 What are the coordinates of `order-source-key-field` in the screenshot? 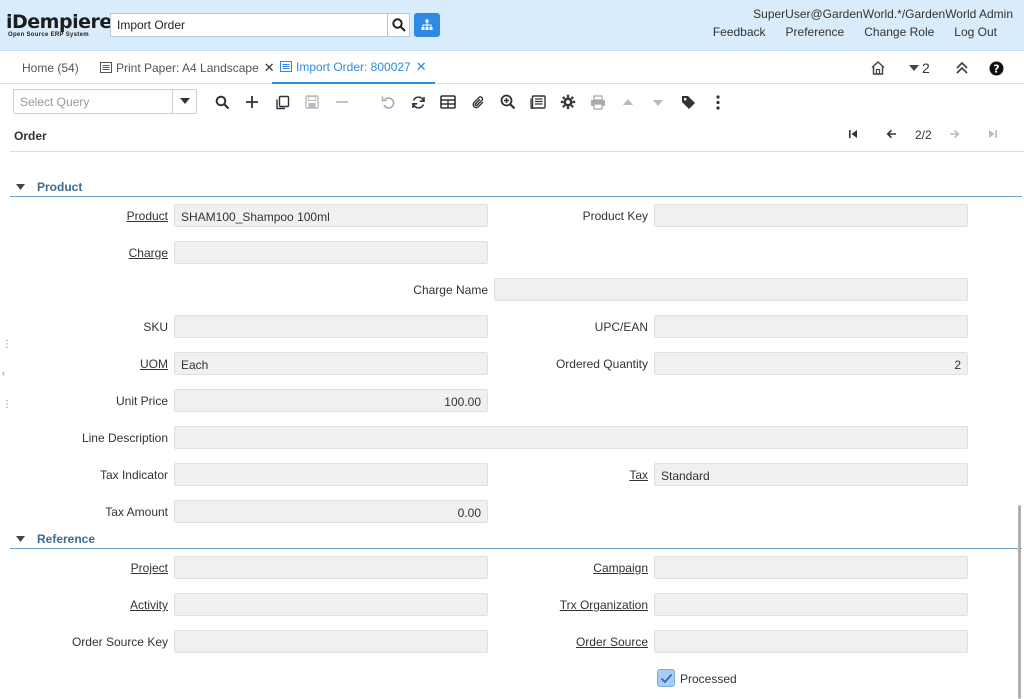 It's located at (331, 641).